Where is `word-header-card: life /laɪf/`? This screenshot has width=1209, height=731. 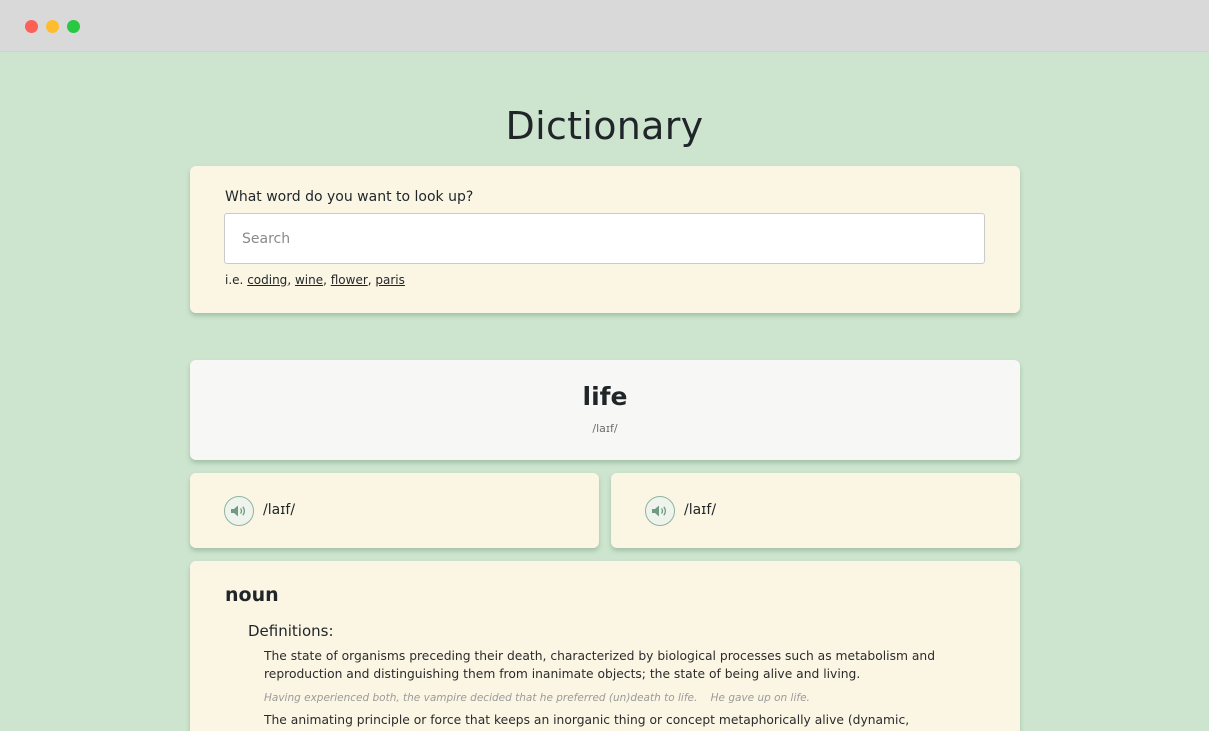
word-header-card: life /laɪf/ is located at coordinates (605, 410).